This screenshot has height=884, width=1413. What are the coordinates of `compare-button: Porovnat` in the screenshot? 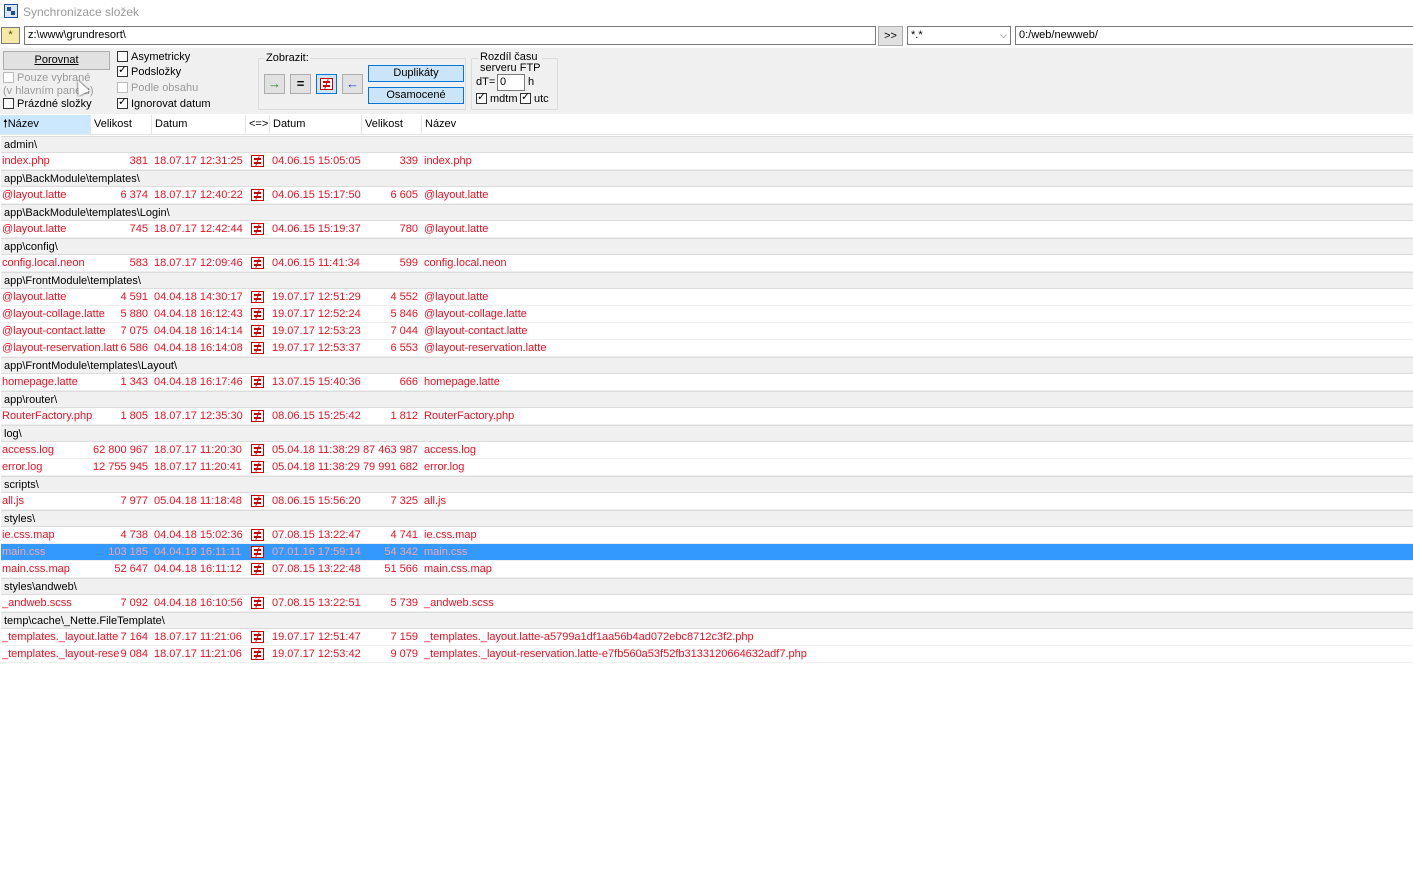 It's located at (56, 60).